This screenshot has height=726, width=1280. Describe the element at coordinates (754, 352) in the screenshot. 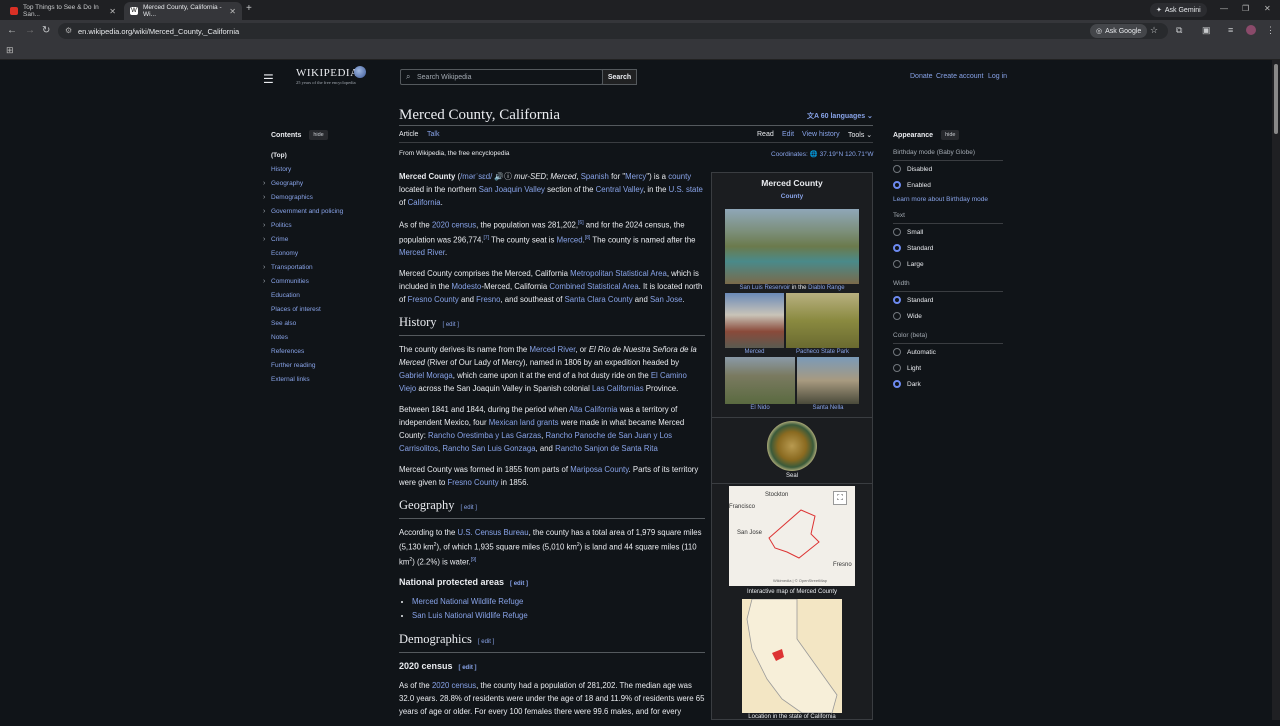

I see `caption-merced: Merced` at that location.